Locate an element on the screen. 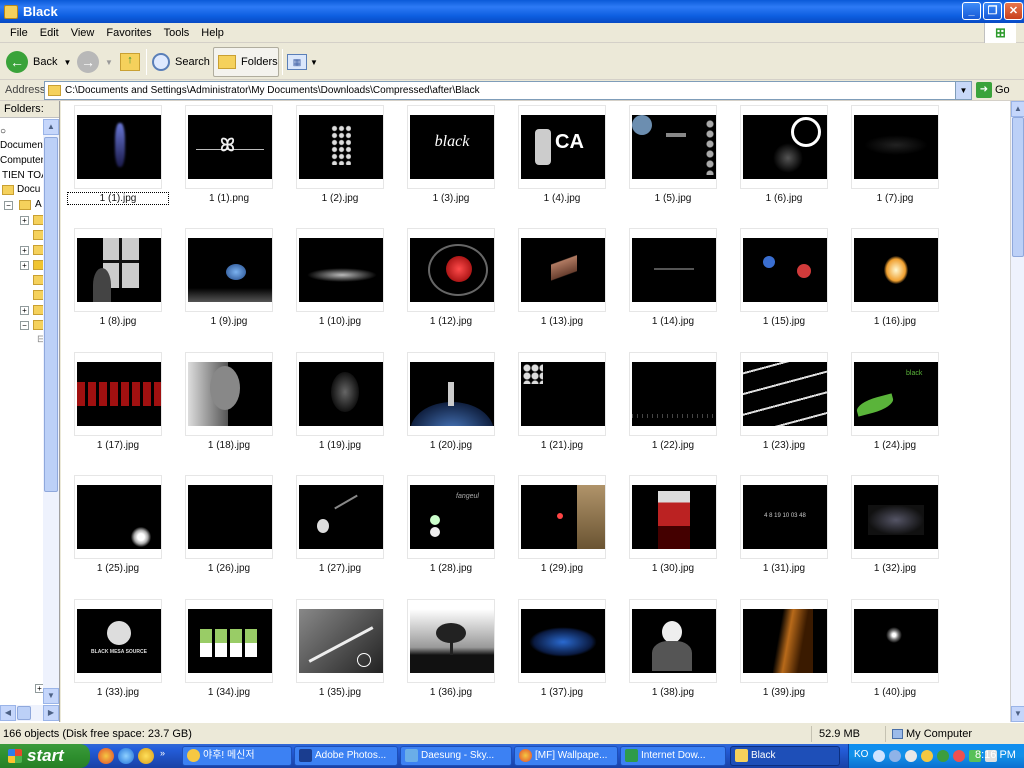  quicklaunch-icon is located at coordinates (146, 756).